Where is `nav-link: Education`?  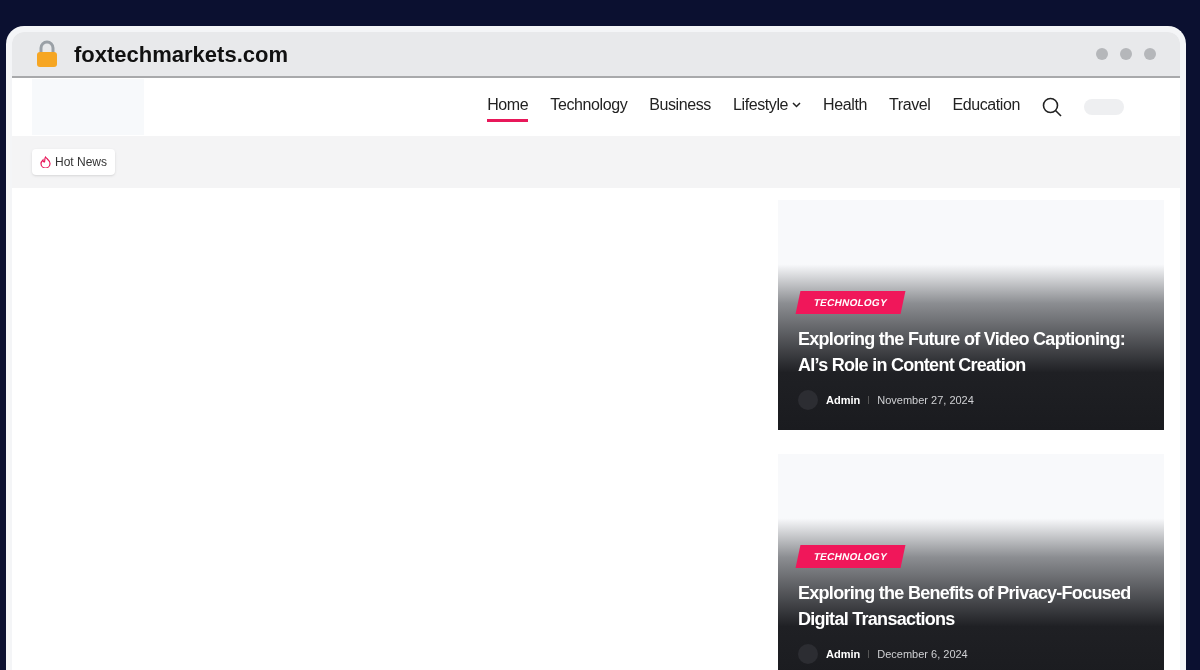 nav-link: Education is located at coordinates (986, 107).